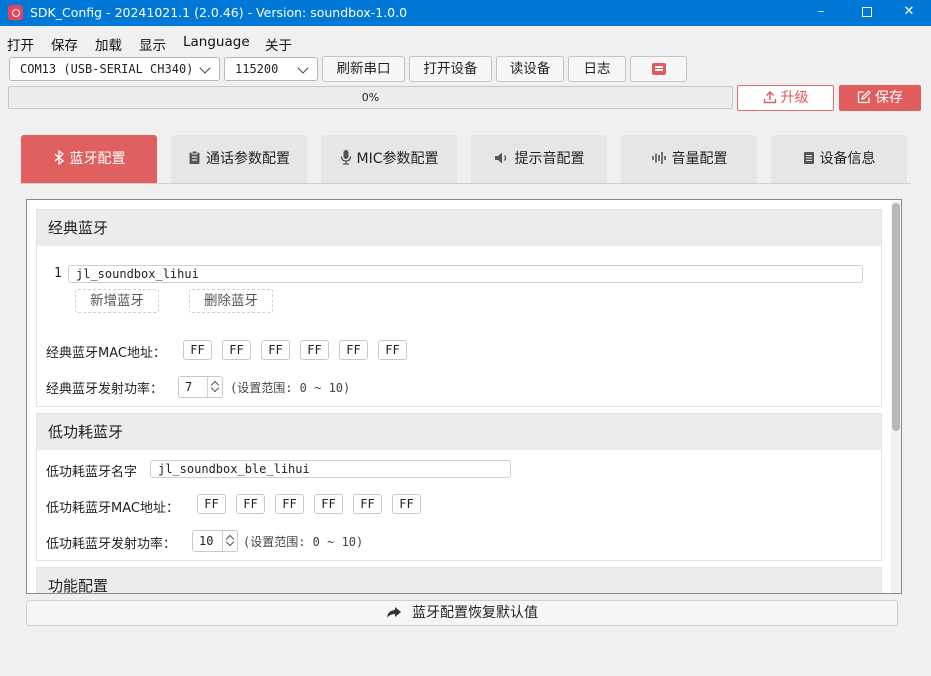 This screenshot has width=931, height=676. Describe the element at coordinates (206, 541) in the screenshot. I see `ble-power-value: 10` at that location.